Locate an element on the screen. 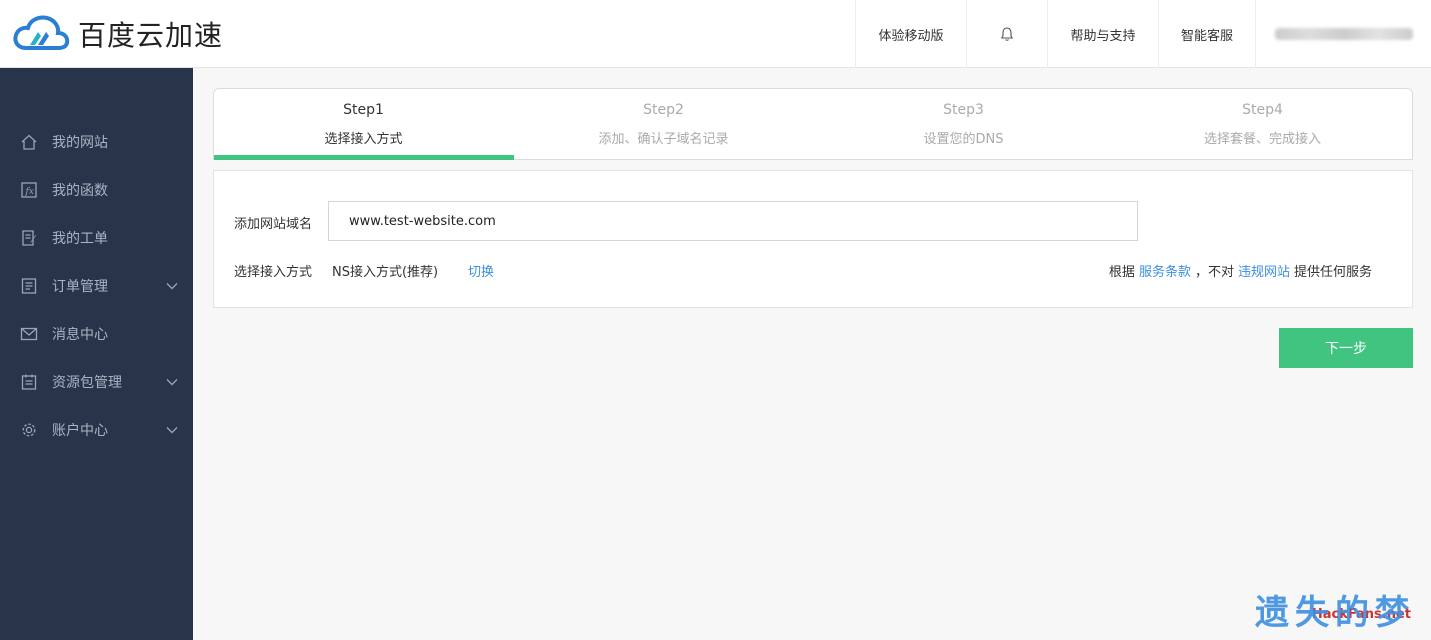 The width and height of the screenshot is (1431, 640). package-icon is located at coordinates (29, 382).